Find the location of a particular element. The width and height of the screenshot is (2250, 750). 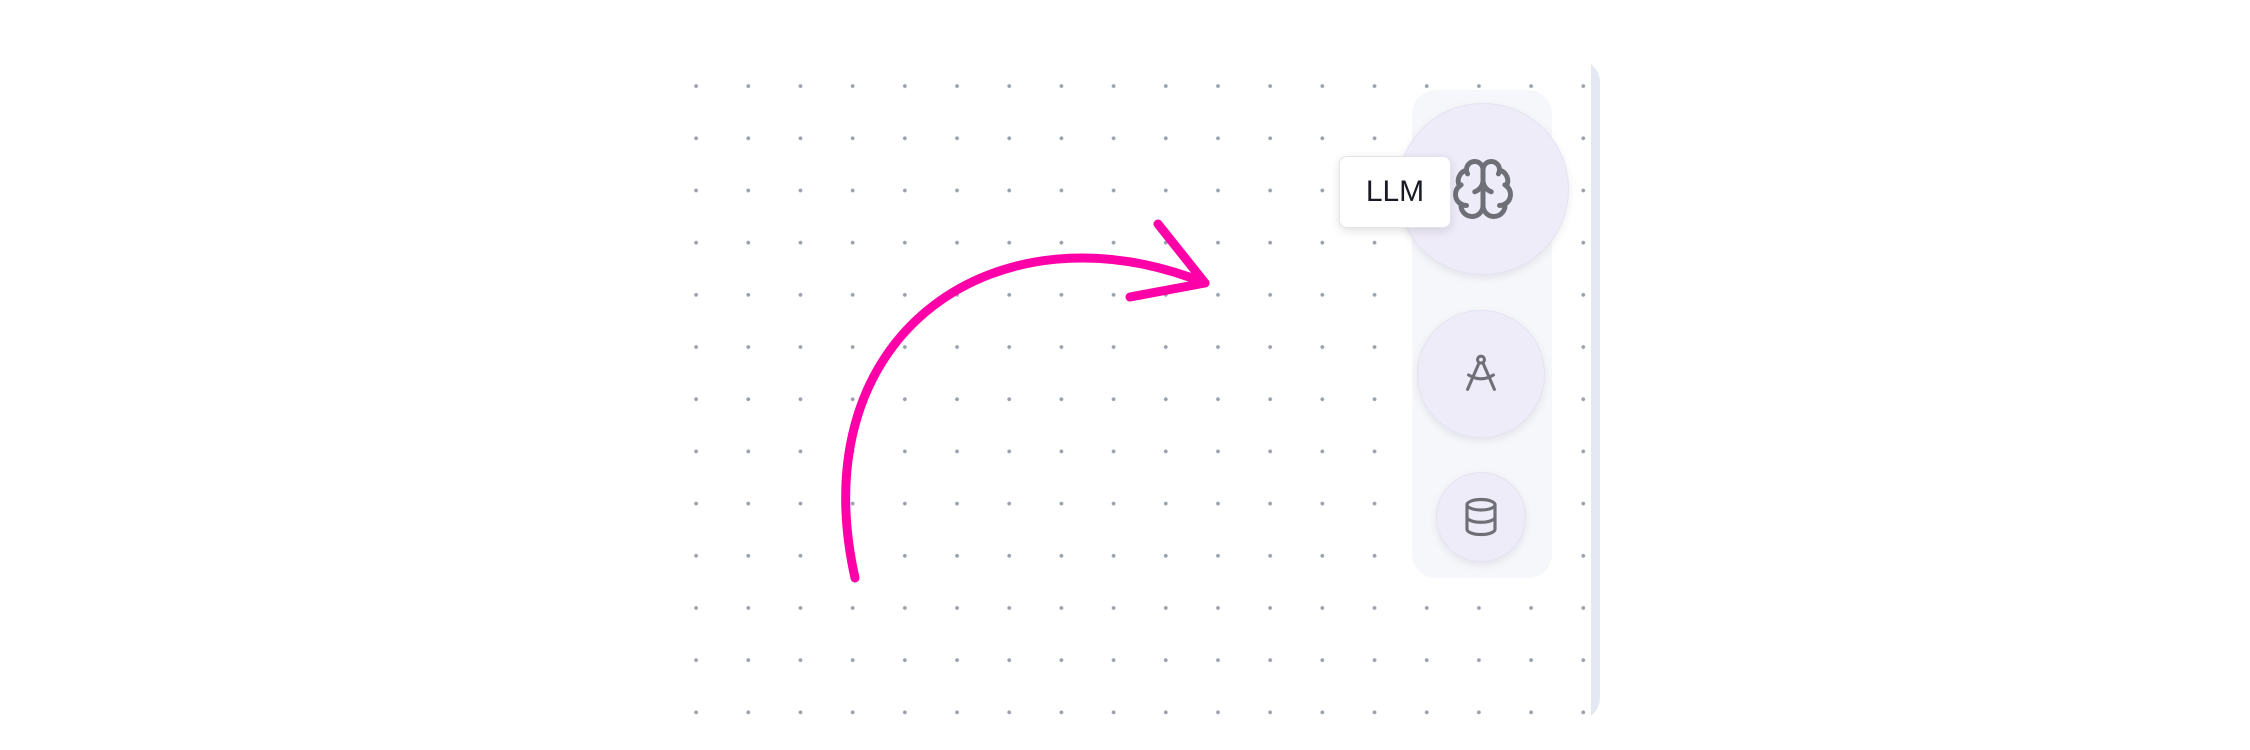

compass-tool-button is located at coordinates (1481, 374).